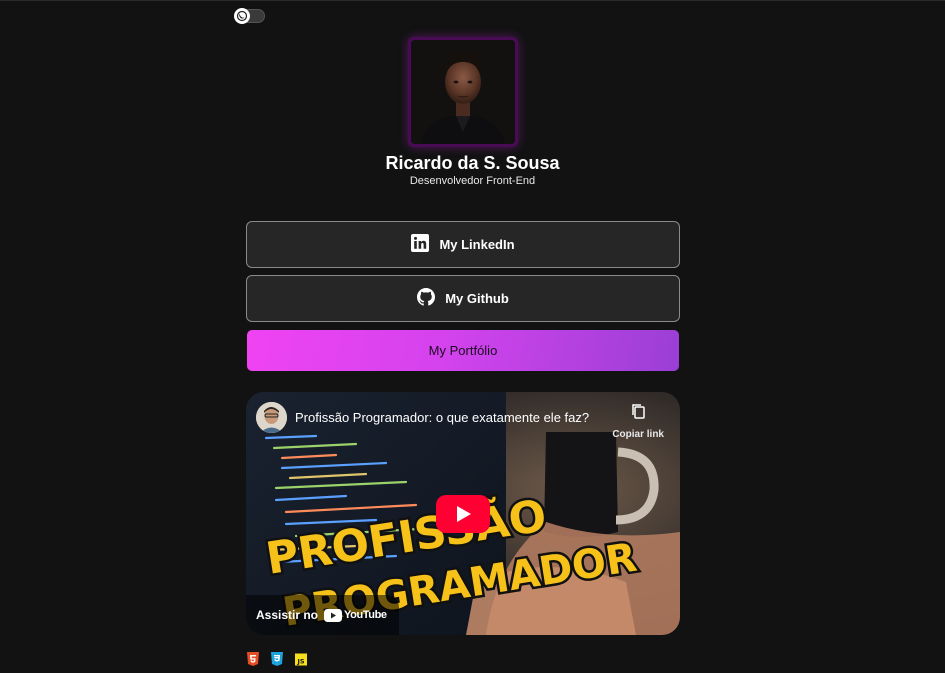 The image size is (945, 673). What do you see at coordinates (287, 615) in the screenshot?
I see `watch-on-label: Assistir no` at bounding box center [287, 615].